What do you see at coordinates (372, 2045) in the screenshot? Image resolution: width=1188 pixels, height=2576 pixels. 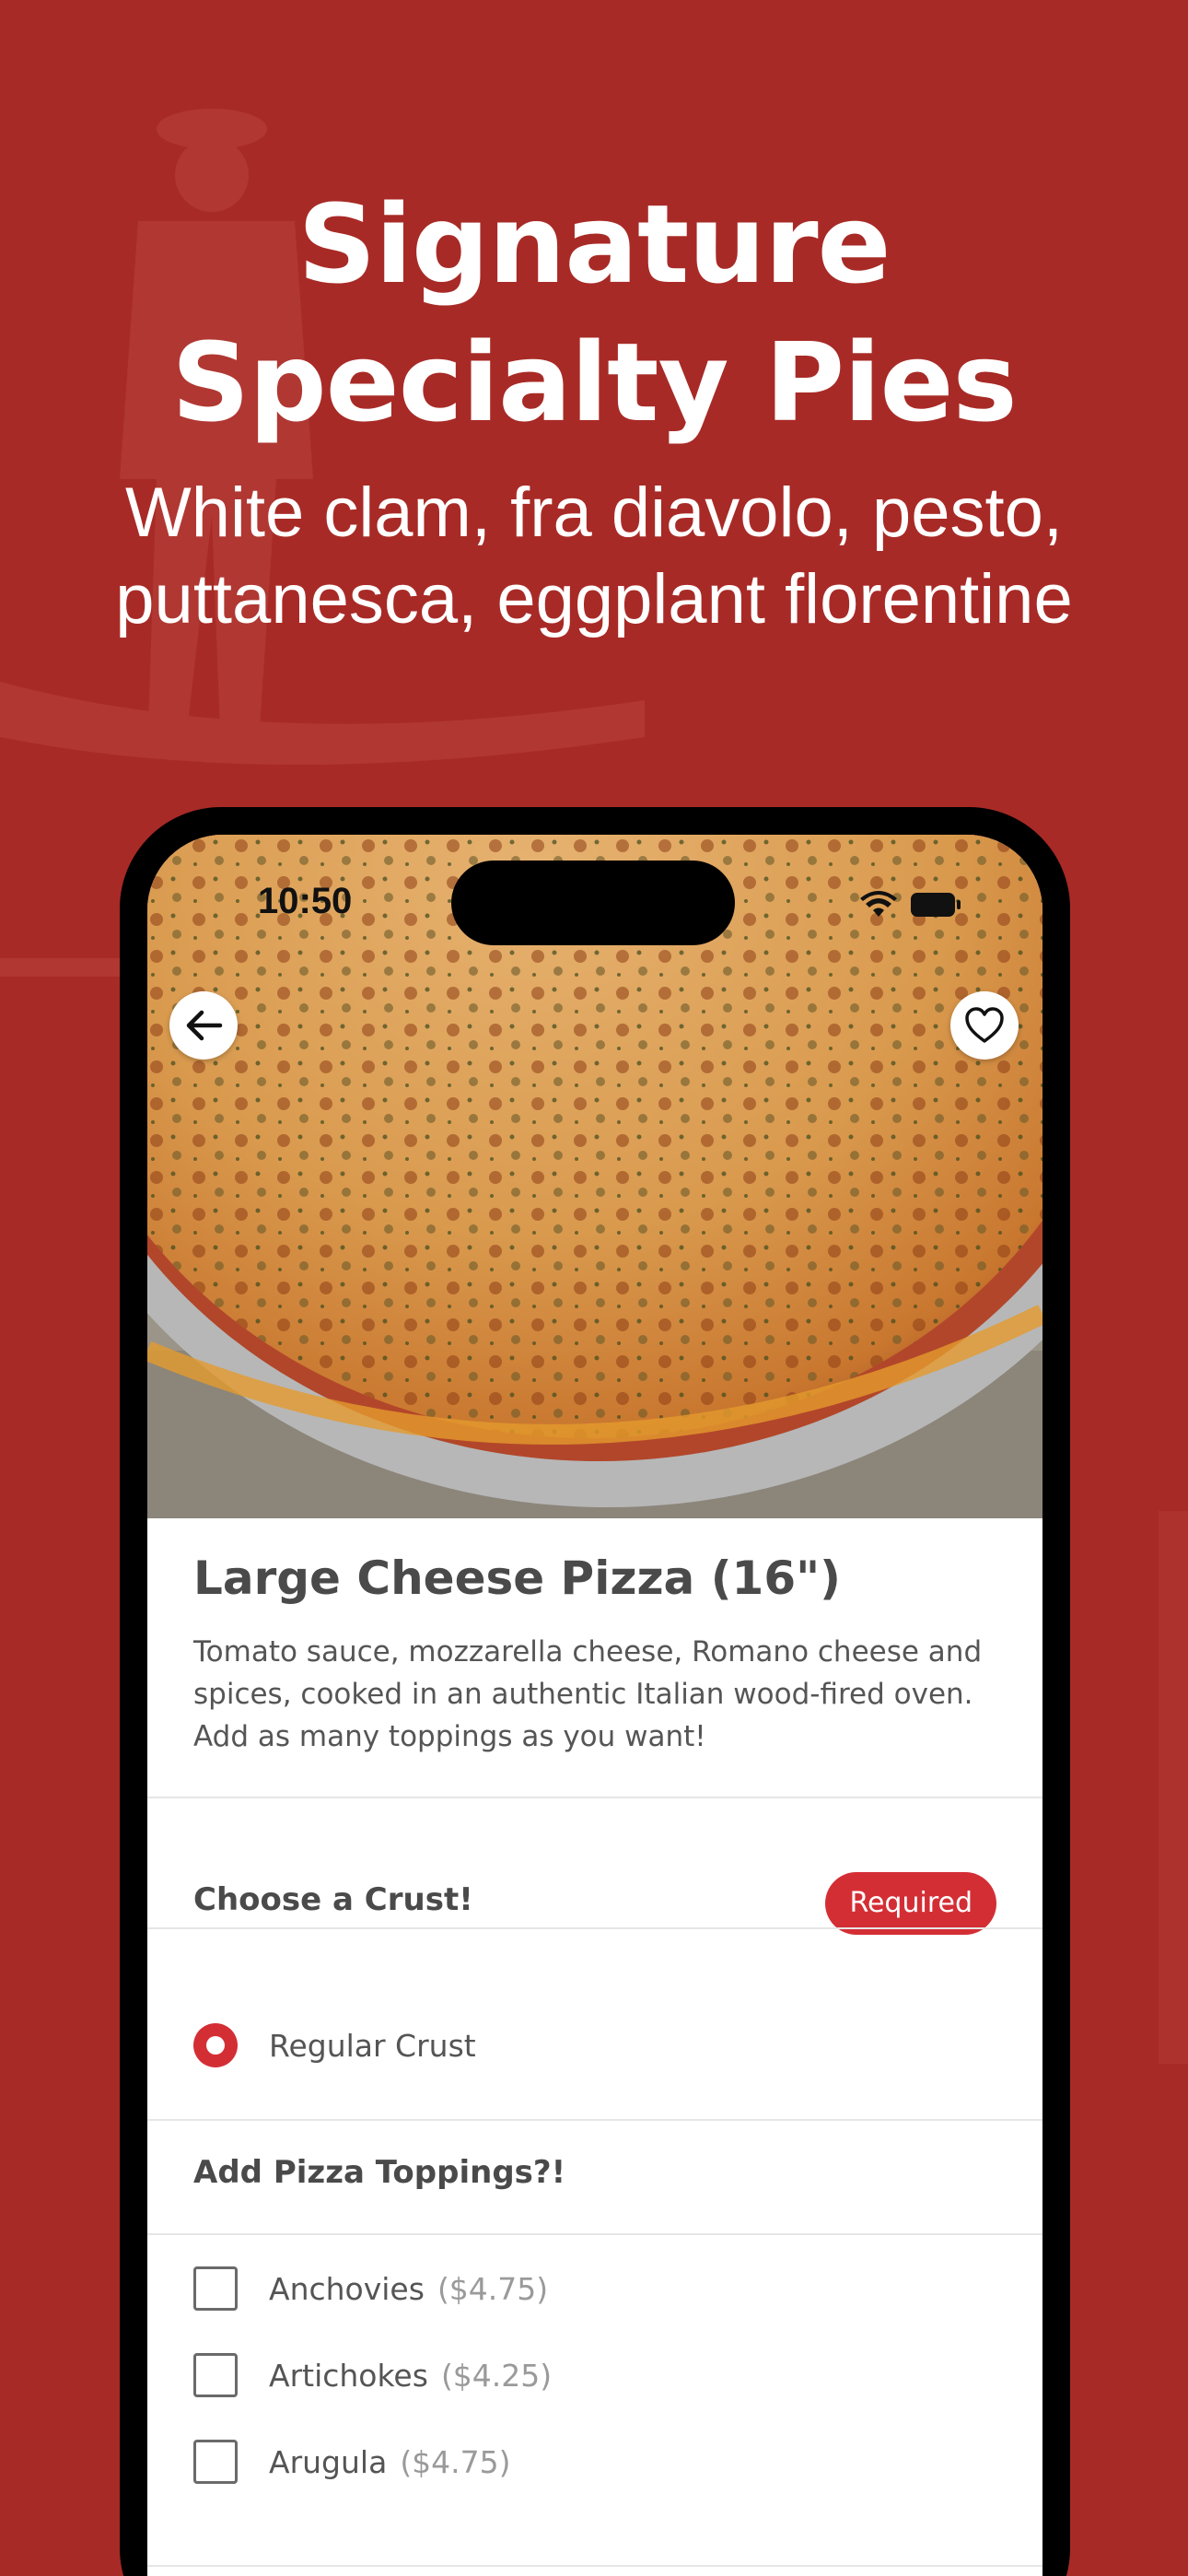 I see `crust-option-label: Regular Crust` at bounding box center [372, 2045].